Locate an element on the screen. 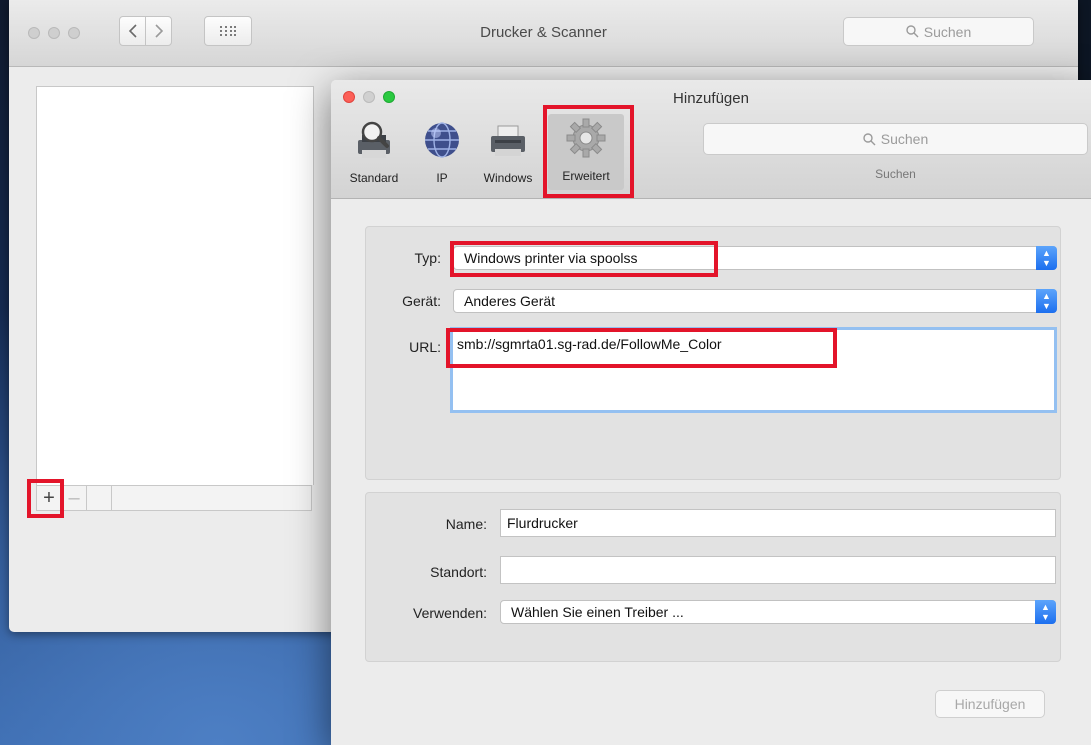 The image size is (1091, 745). main-search-placeholder: Suchen is located at coordinates (947, 31).